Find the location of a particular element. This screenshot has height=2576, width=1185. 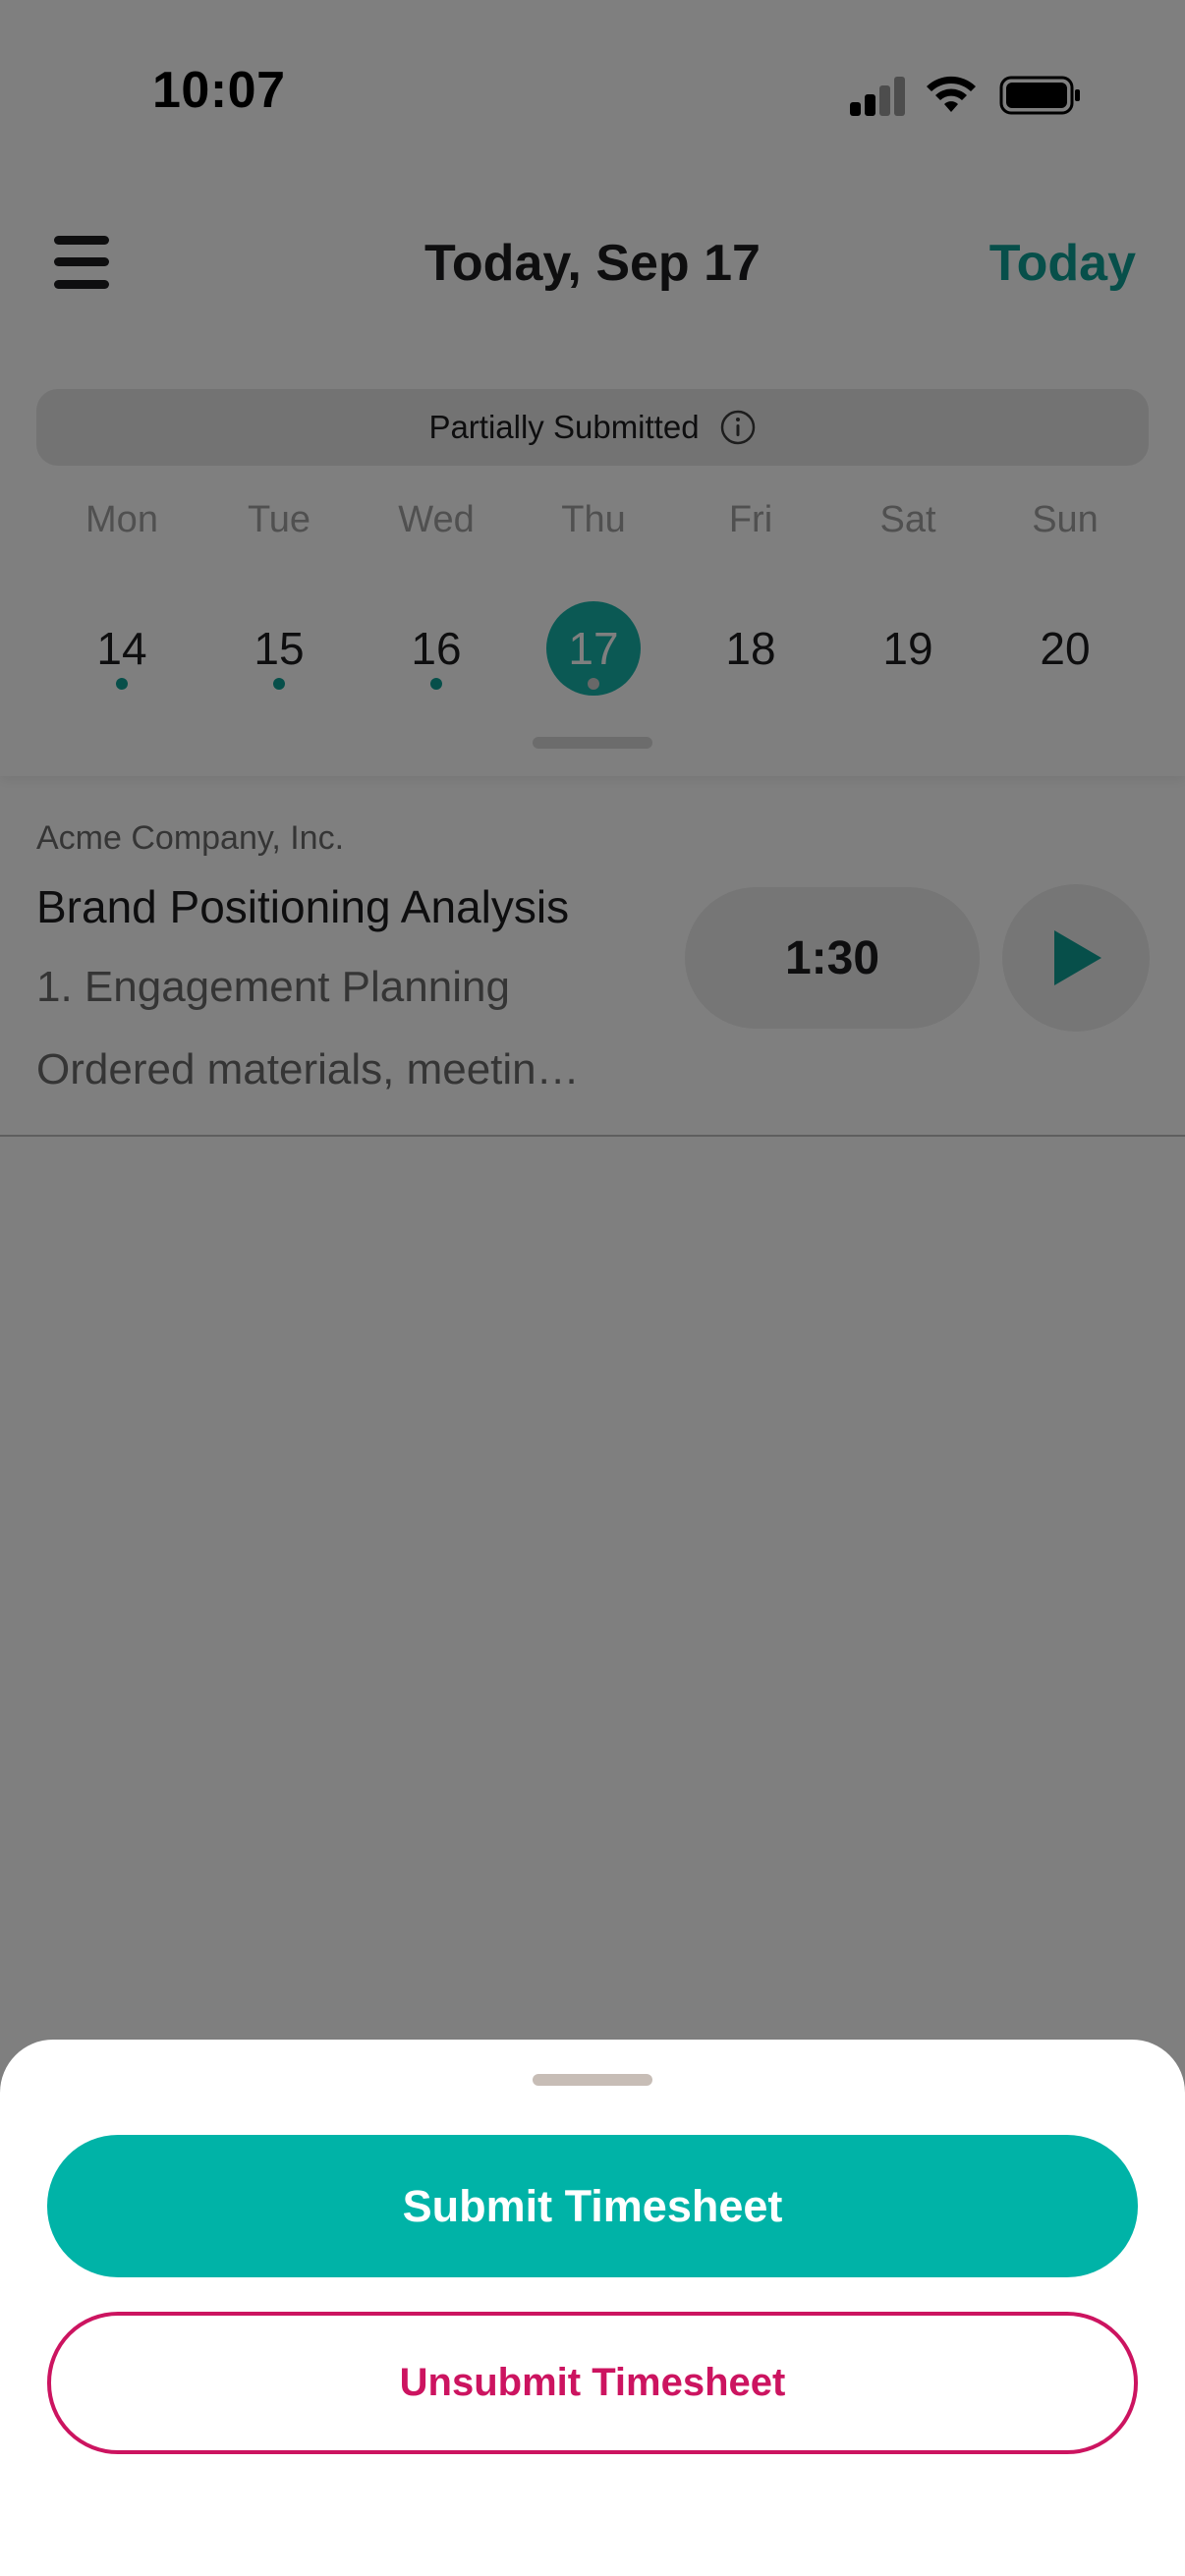

submit-timesheet-button: Submit Timesheet is located at coordinates (592, 2206).